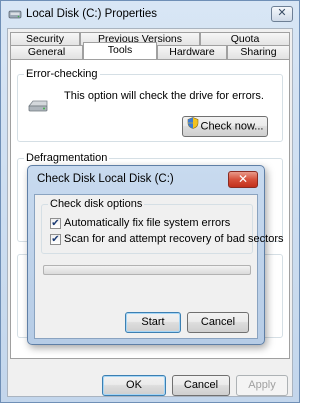 This screenshot has height=403, width=320. I want to click on drive-icon, so click(38, 106).